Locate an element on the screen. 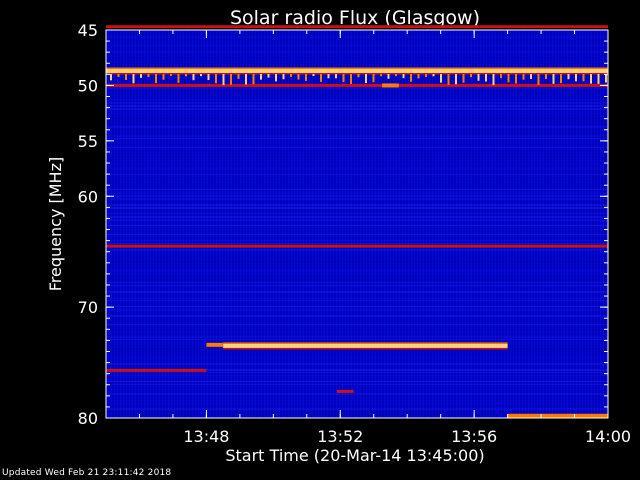 The image size is (640, 480). x-tick-label: 14:00 is located at coordinates (608, 436).